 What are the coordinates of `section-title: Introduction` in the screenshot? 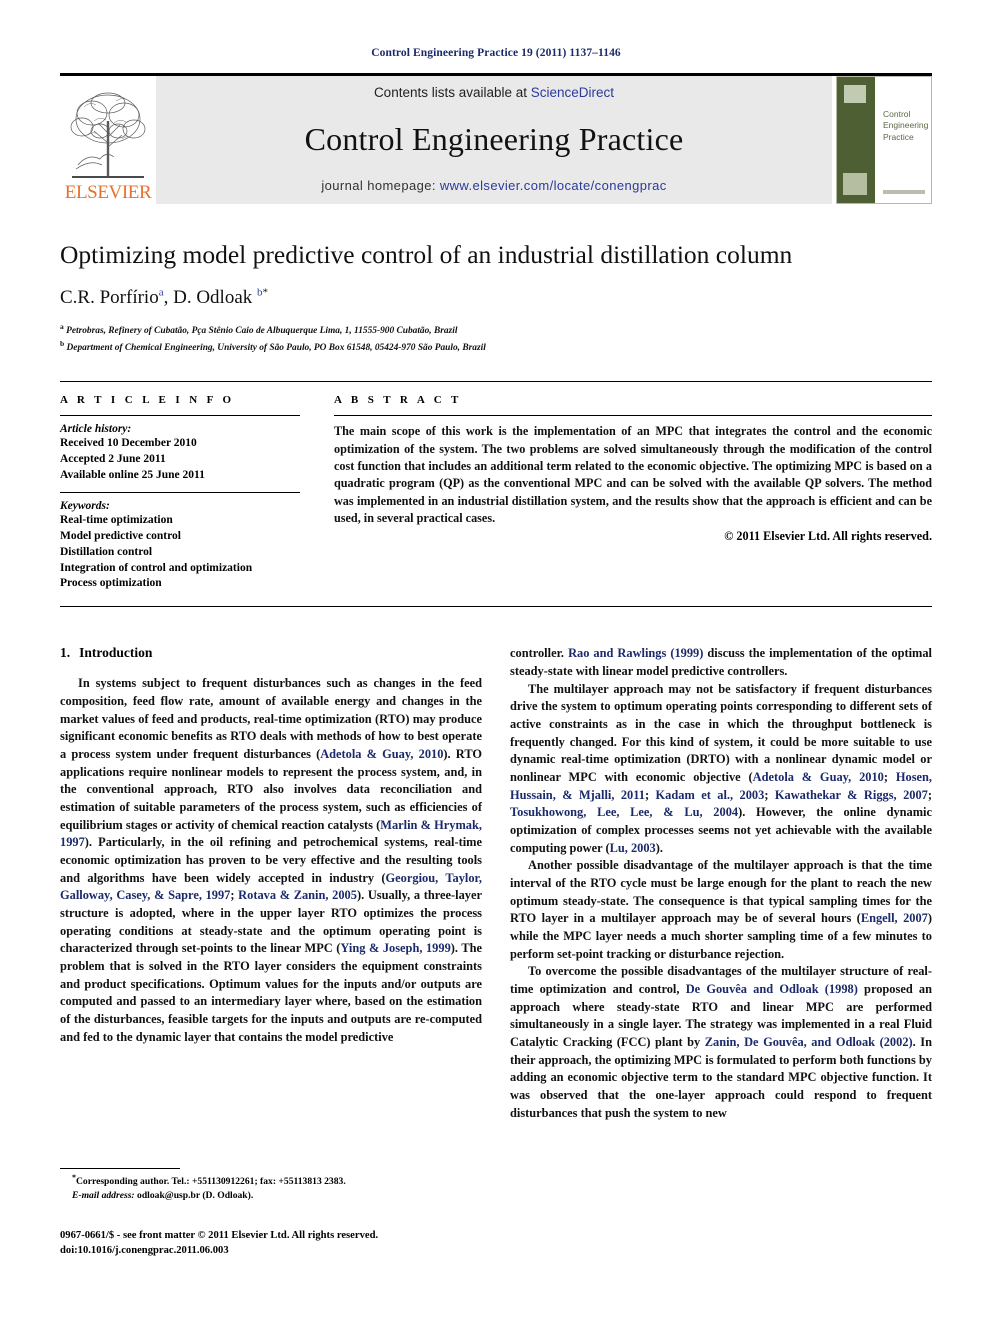 It's located at (116, 653).